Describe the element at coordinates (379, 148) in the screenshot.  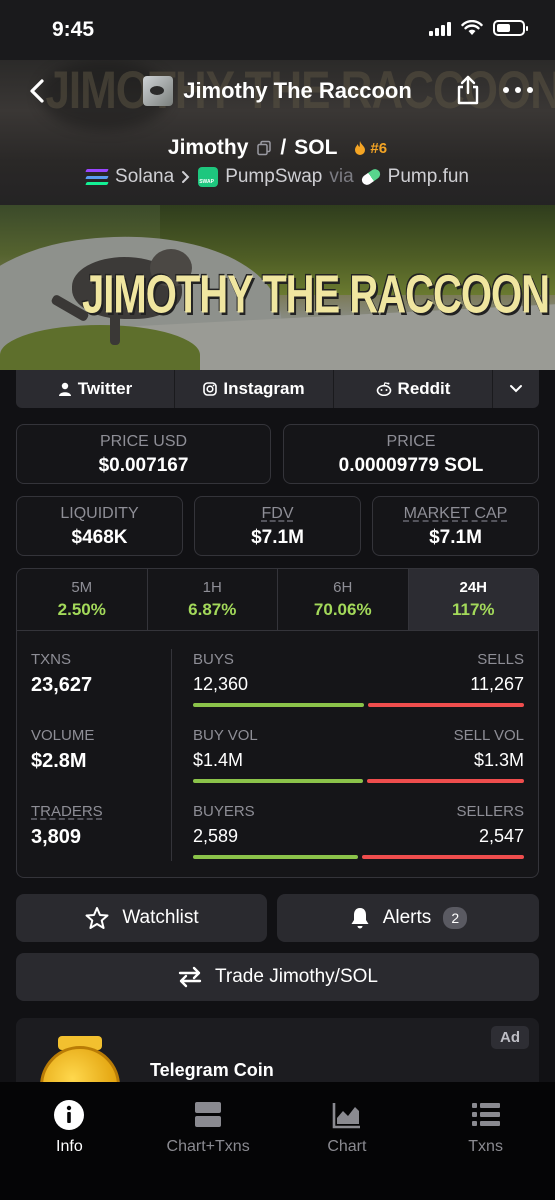
I see `rank-text: #6` at that location.